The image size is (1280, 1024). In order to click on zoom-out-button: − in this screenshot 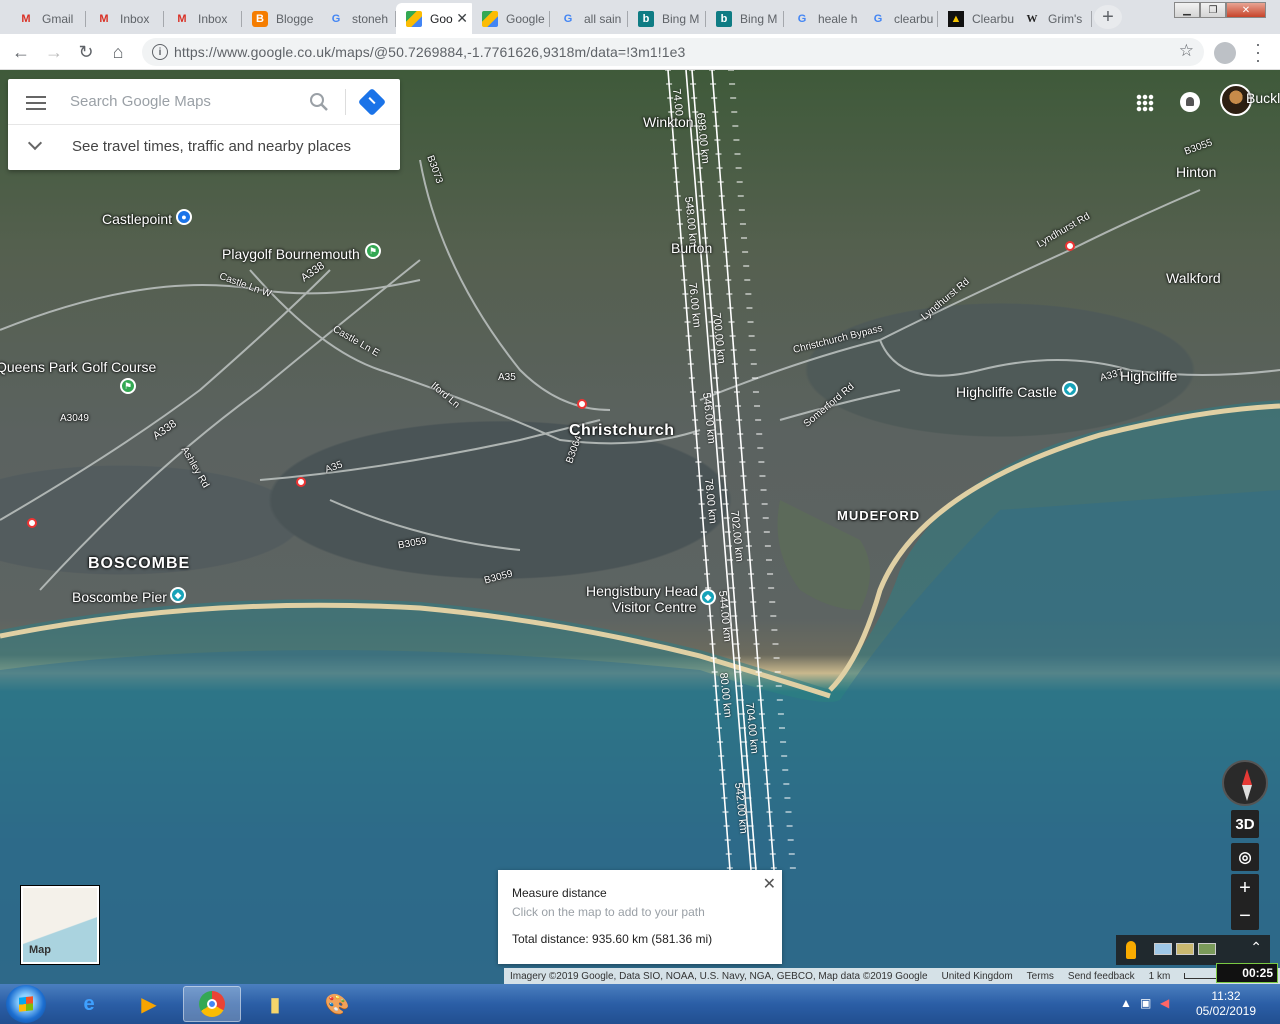, I will do `click(1245, 916)`.